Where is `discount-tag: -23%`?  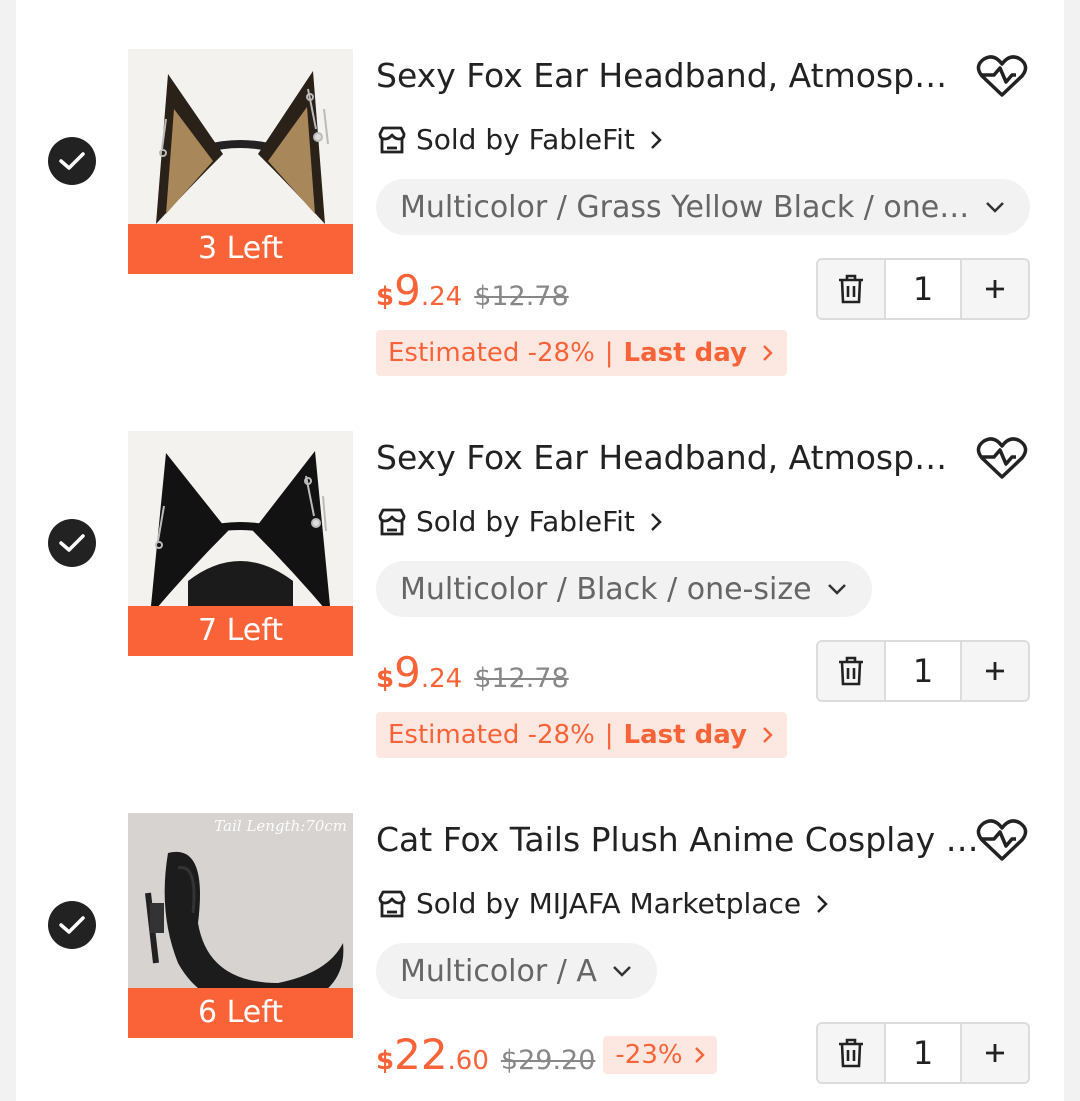 discount-tag: -23% is located at coordinates (660, 1054).